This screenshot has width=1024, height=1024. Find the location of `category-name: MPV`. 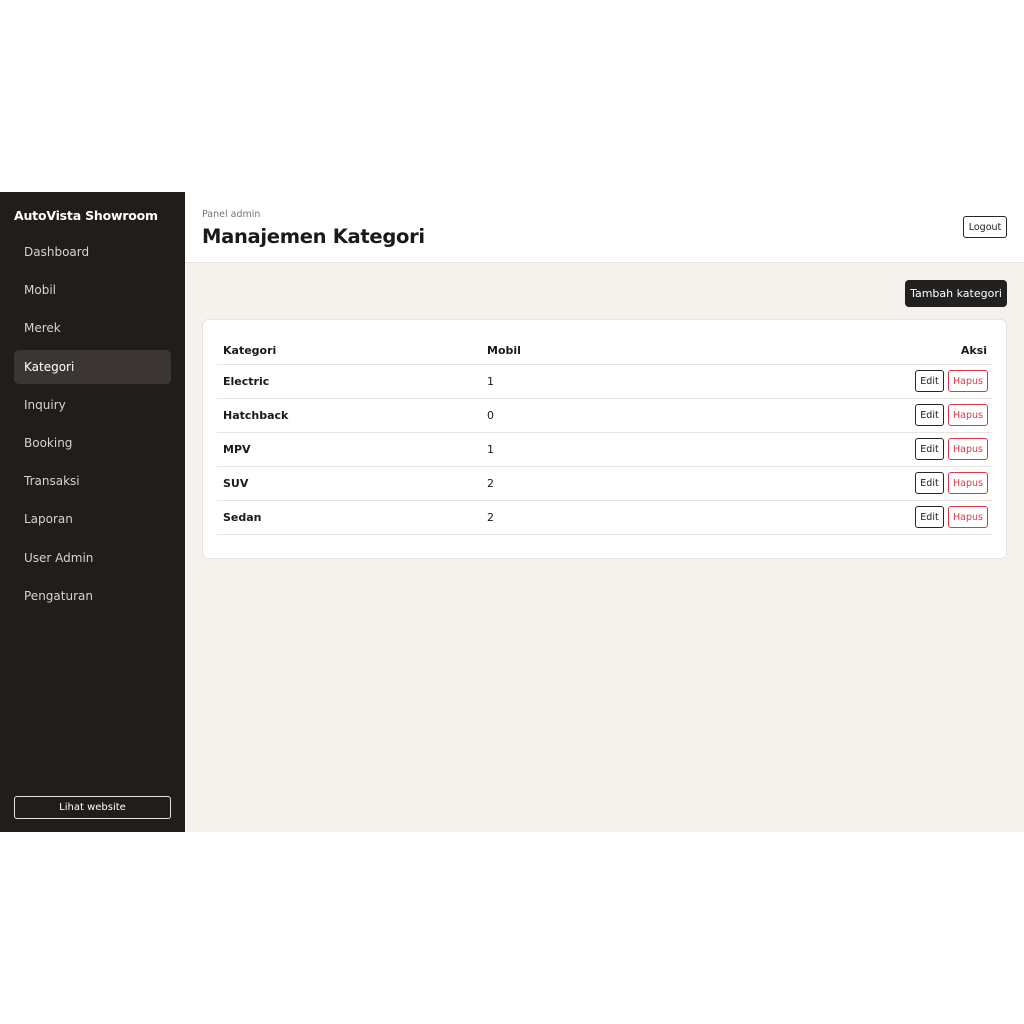

category-name: MPV is located at coordinates (349, 448).